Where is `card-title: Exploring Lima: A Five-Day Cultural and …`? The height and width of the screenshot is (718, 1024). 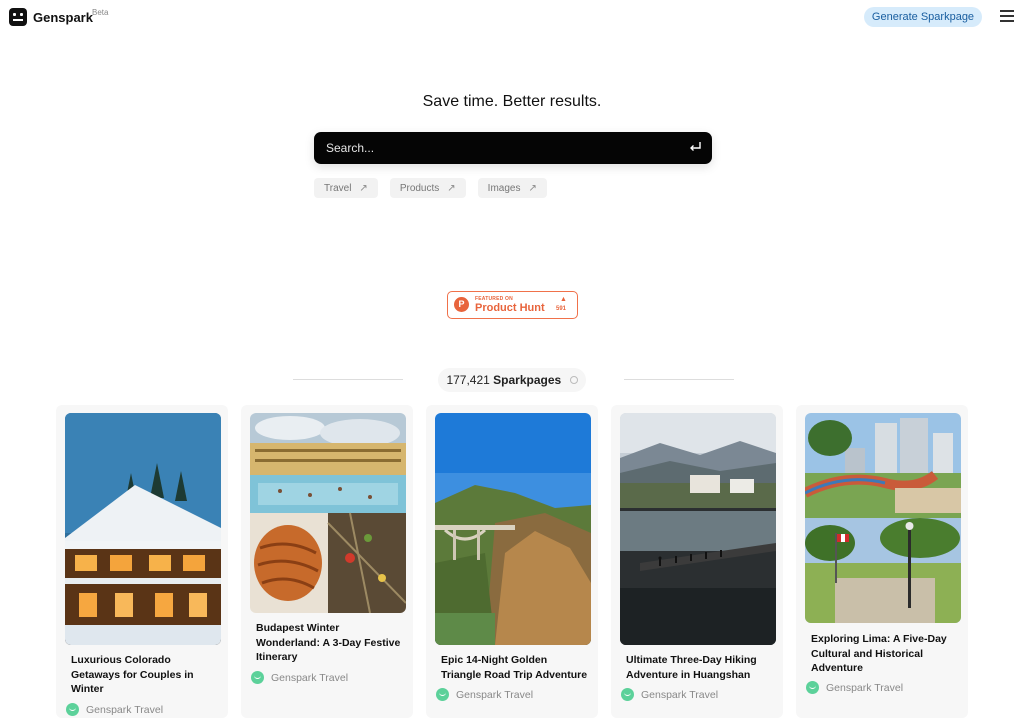
card-title: Exploring Lima: A Five-Day Cultural and … is located at coordinates (879, 653).